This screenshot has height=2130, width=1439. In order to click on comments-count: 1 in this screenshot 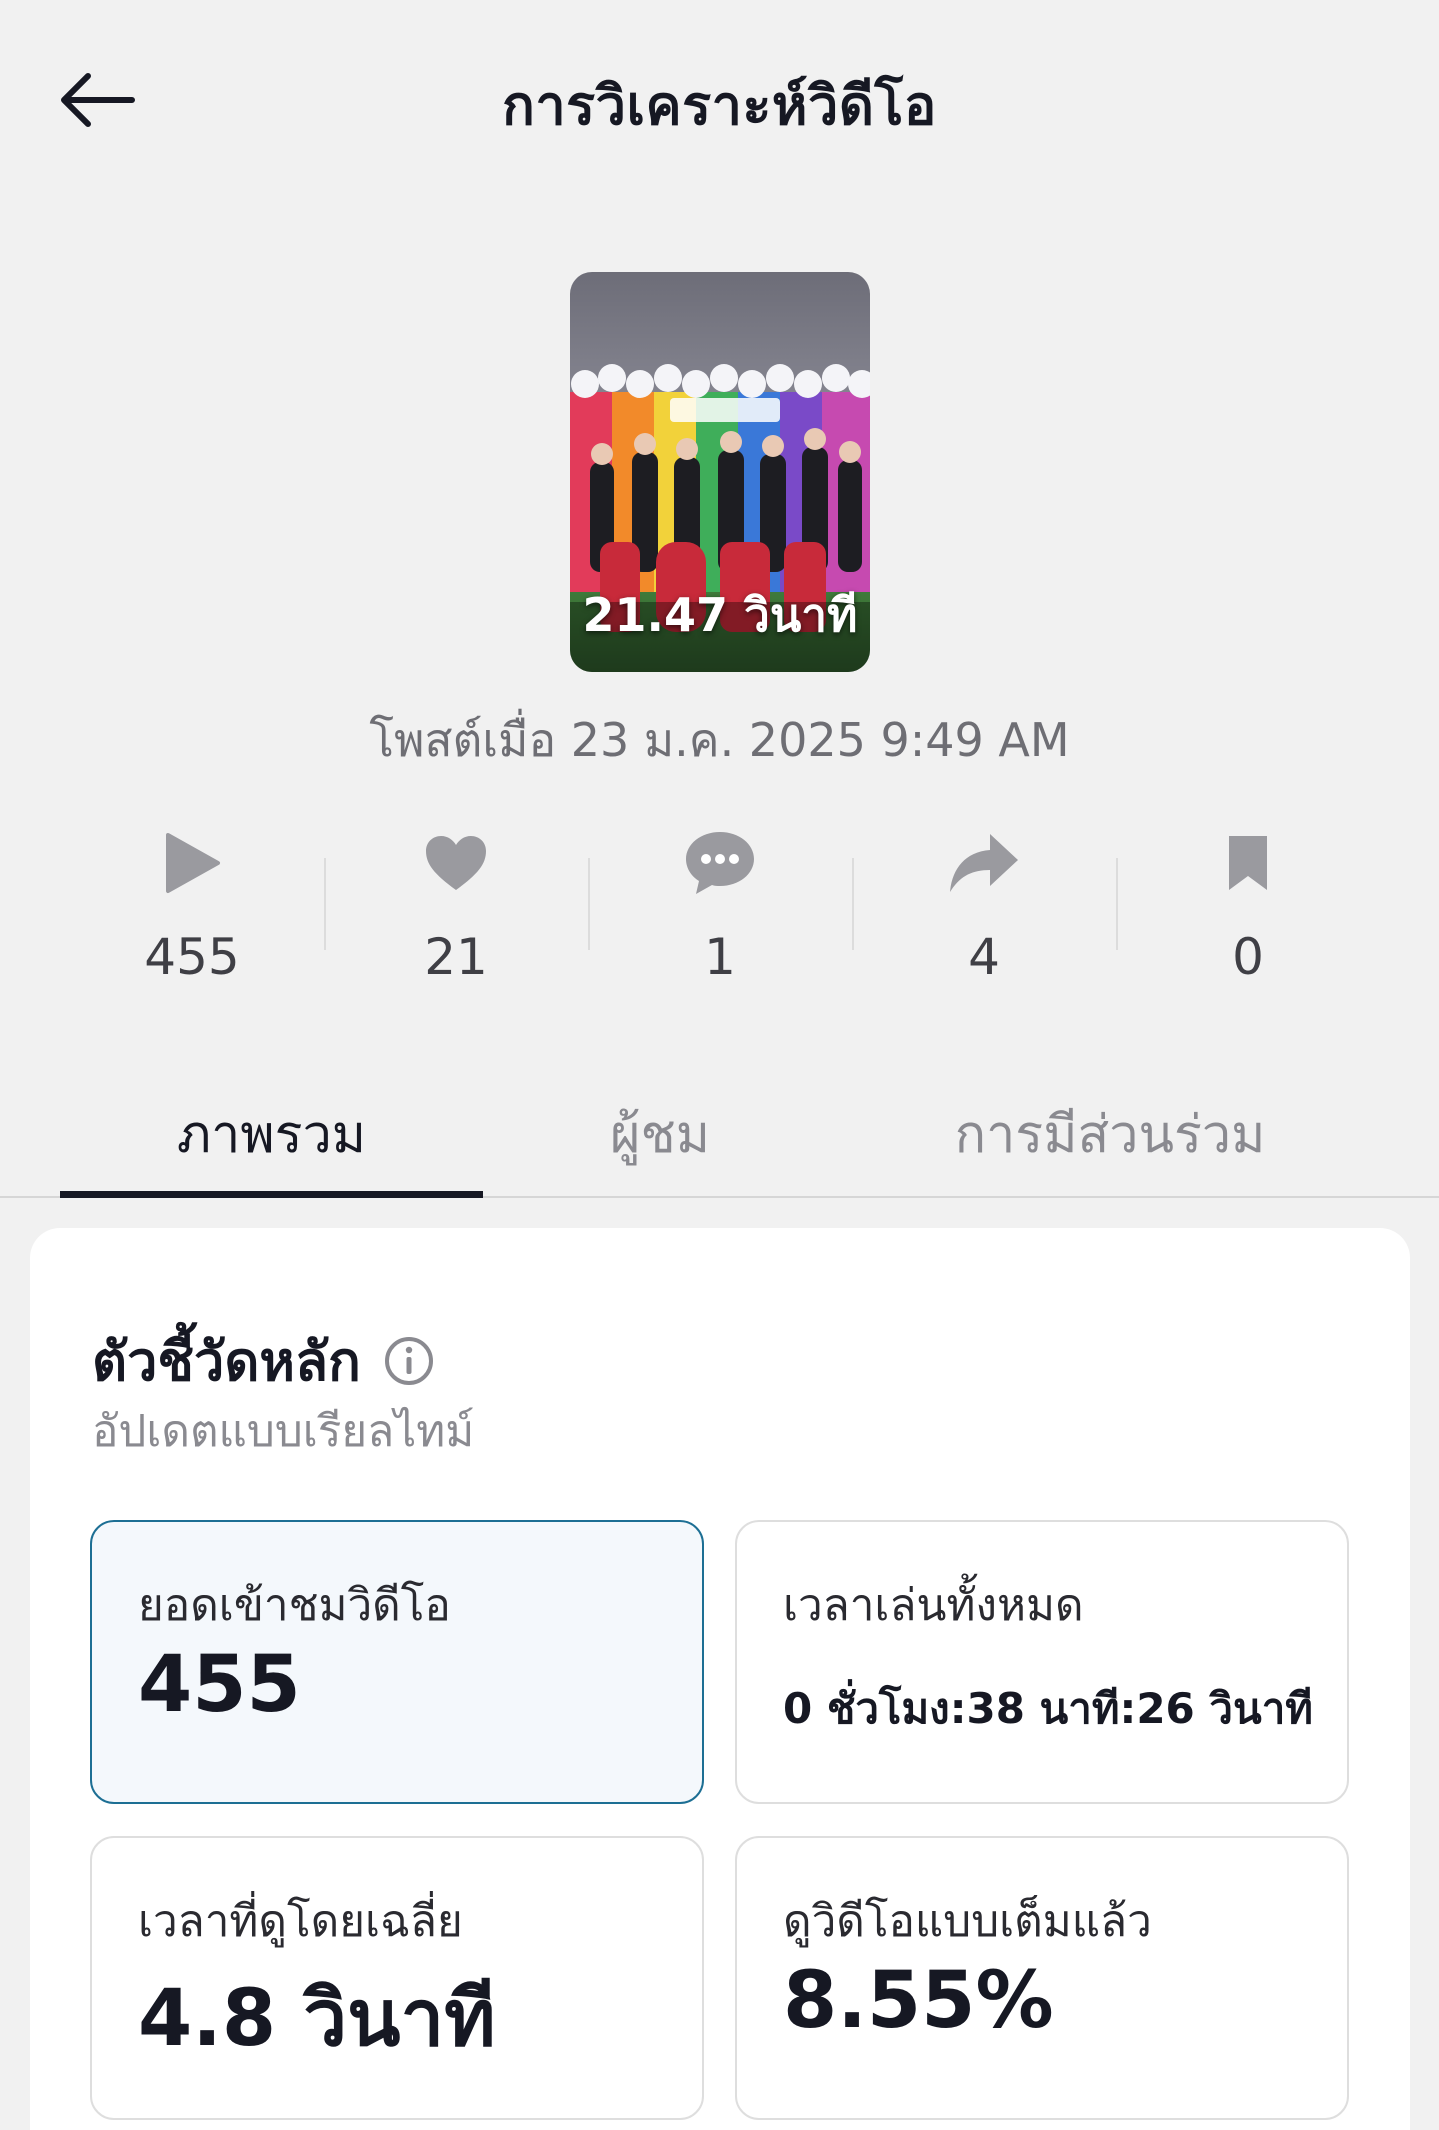, I will do `click(720, 957)`.